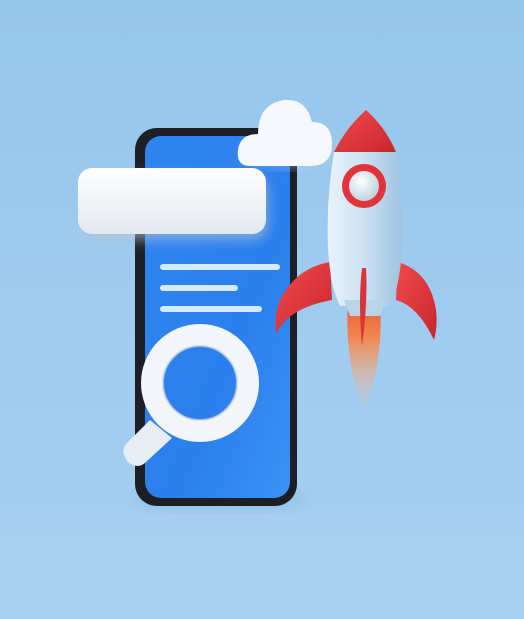  I want to click on search-bar, so click(173, 204).